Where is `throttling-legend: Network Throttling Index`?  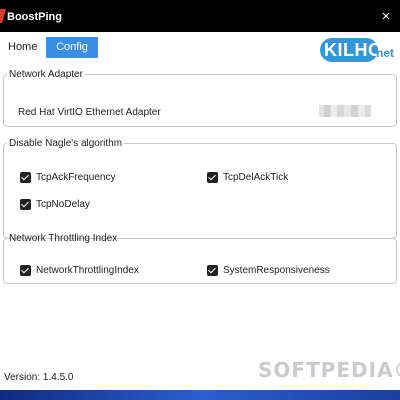 throttling-legend: Network Throttling Index is located at coordinates (63, 238).